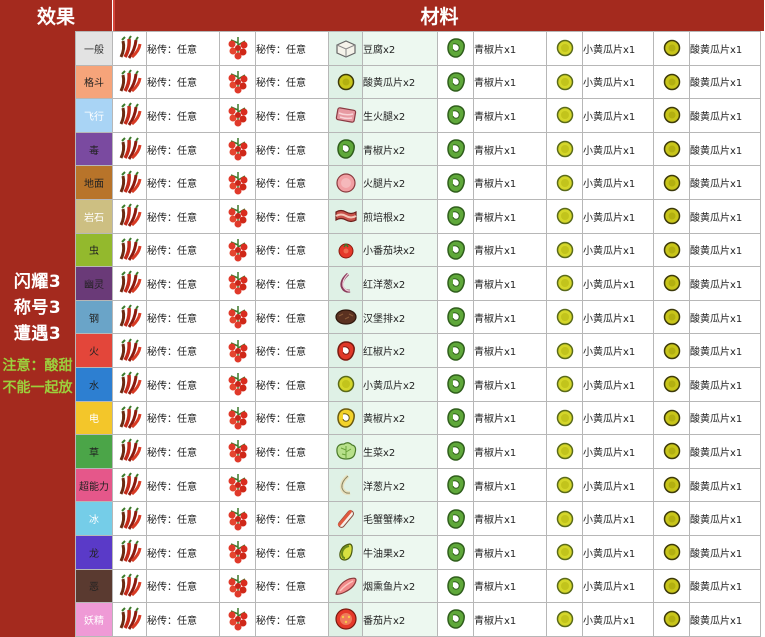 The width and height of the screenshot is (765, 637). Describe the element at coordinates (400, 518) in the screenshot. I see `ingredient-label: 毛蟹蟹棒x2` at that location.